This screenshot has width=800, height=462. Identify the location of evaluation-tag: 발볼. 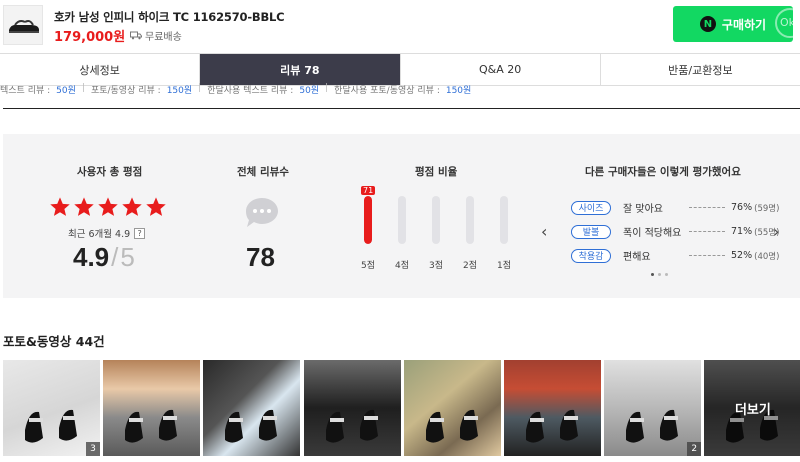
(591, 231).